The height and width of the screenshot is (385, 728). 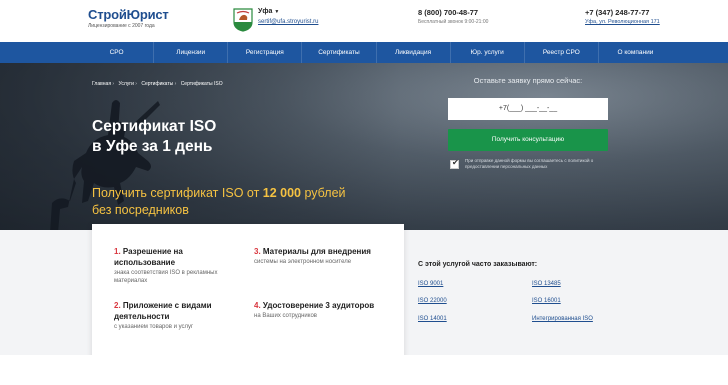 I want to click on subtitle-line2: без посредников, so click(x=140, y=210).